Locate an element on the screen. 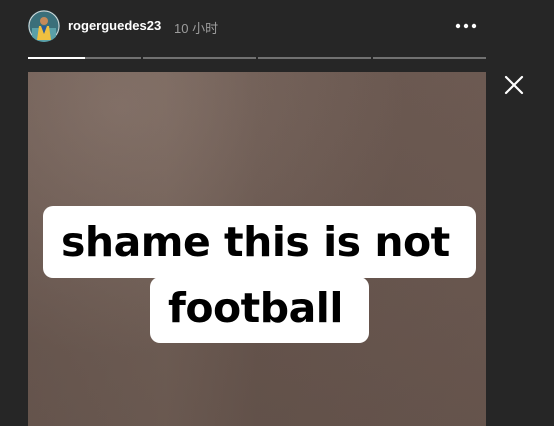 The image size is (554, 426). caption-line-2: football is located at coordinates (255, 308).